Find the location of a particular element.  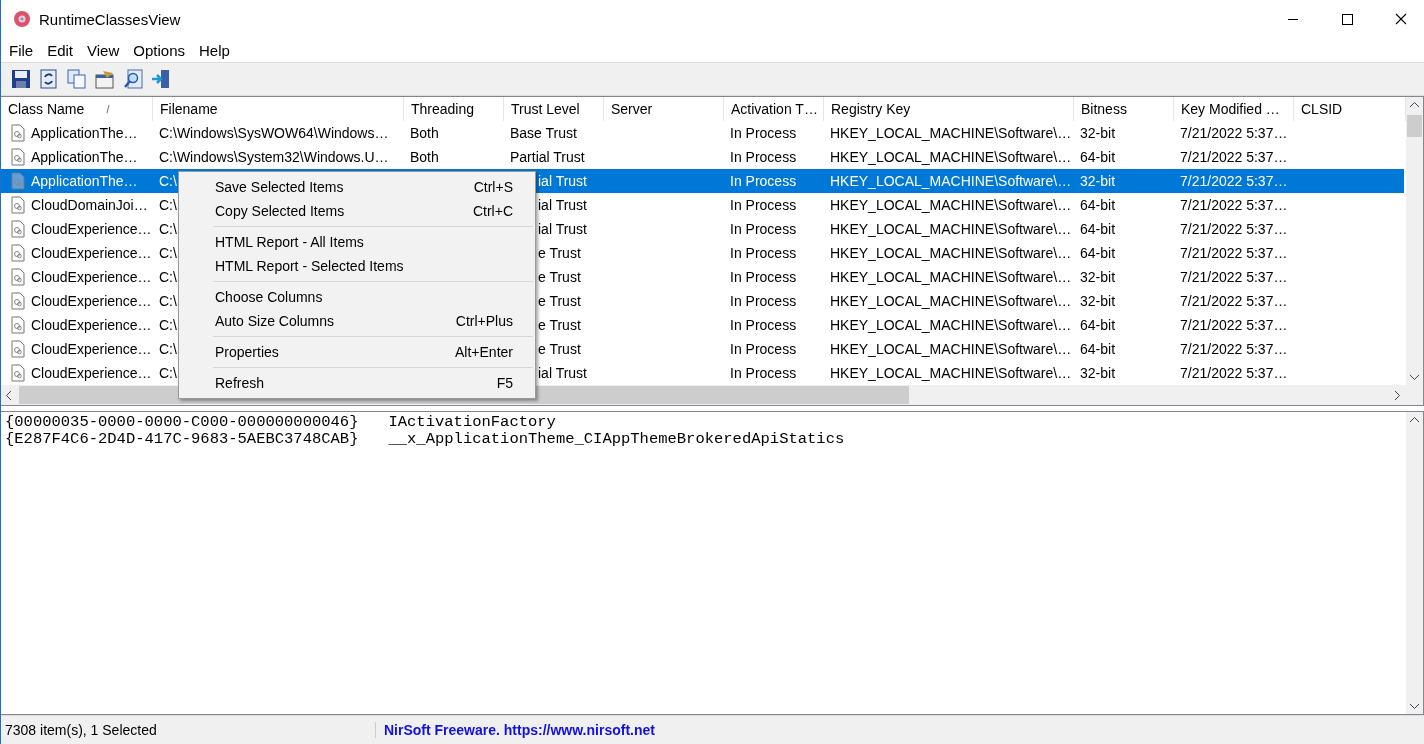

menu-item: Refresh F5 is located at coordinates (357, 383).